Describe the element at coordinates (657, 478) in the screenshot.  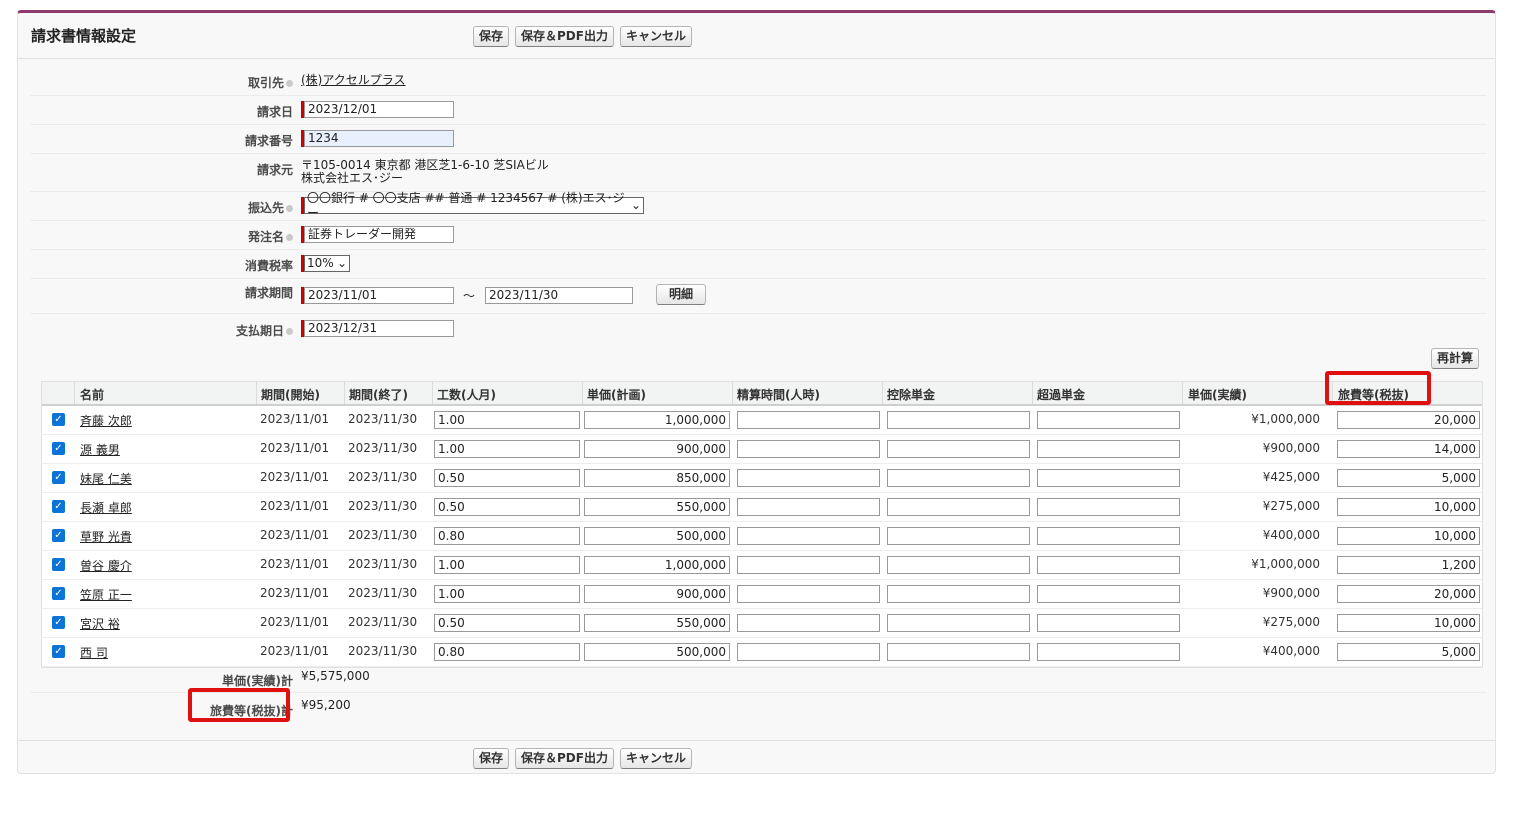
I see `row-unit-plan-input: 850,000` at that location.